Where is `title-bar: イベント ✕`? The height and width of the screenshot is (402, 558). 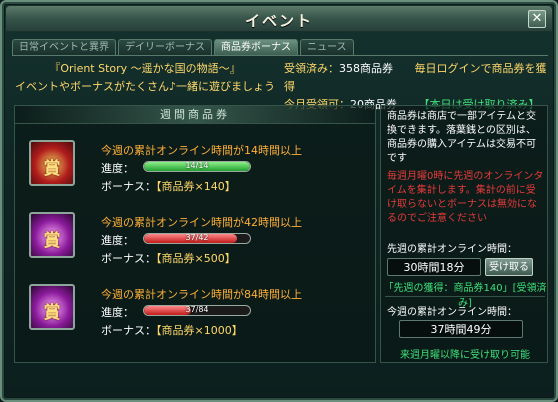 title-bar: イベント ✕ is located at coordinates (279, 19).